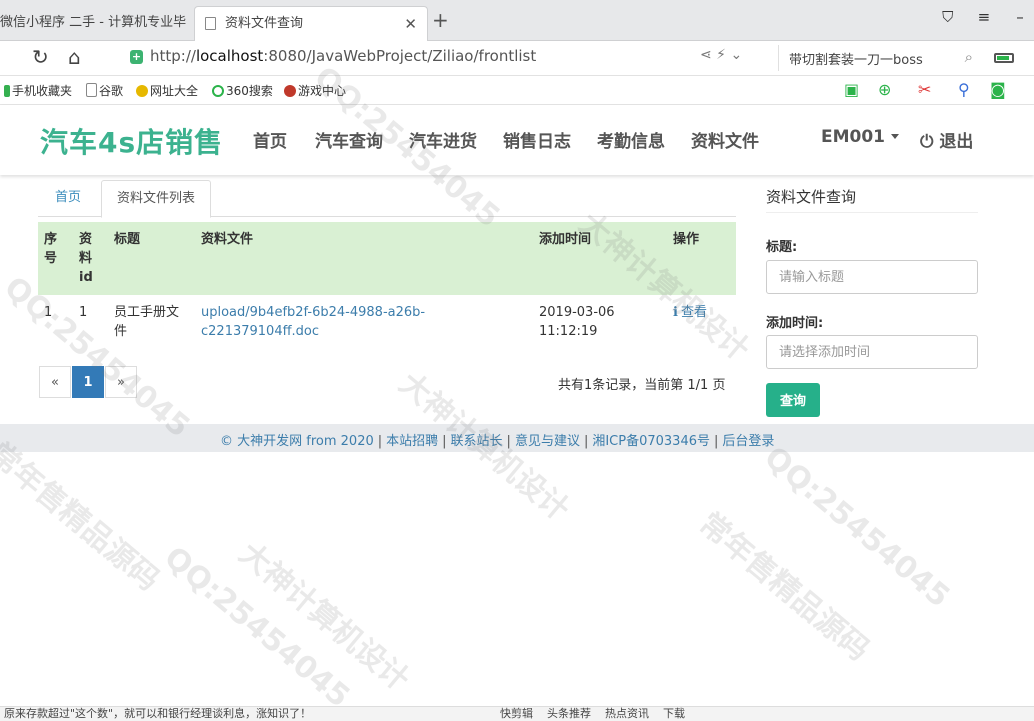  What do you see at coordinates (851, 89) in the screenshot?
I see `extension-icon: ▣` at bounding box center [851, 89].